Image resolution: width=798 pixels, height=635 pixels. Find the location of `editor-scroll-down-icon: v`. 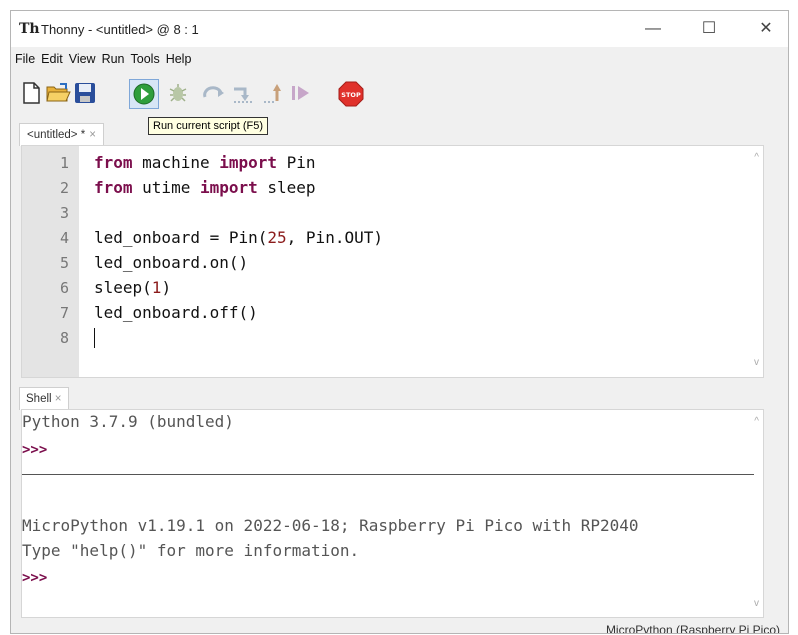

editor-scroll-down-icon: v is located at coordinates (756, 362).